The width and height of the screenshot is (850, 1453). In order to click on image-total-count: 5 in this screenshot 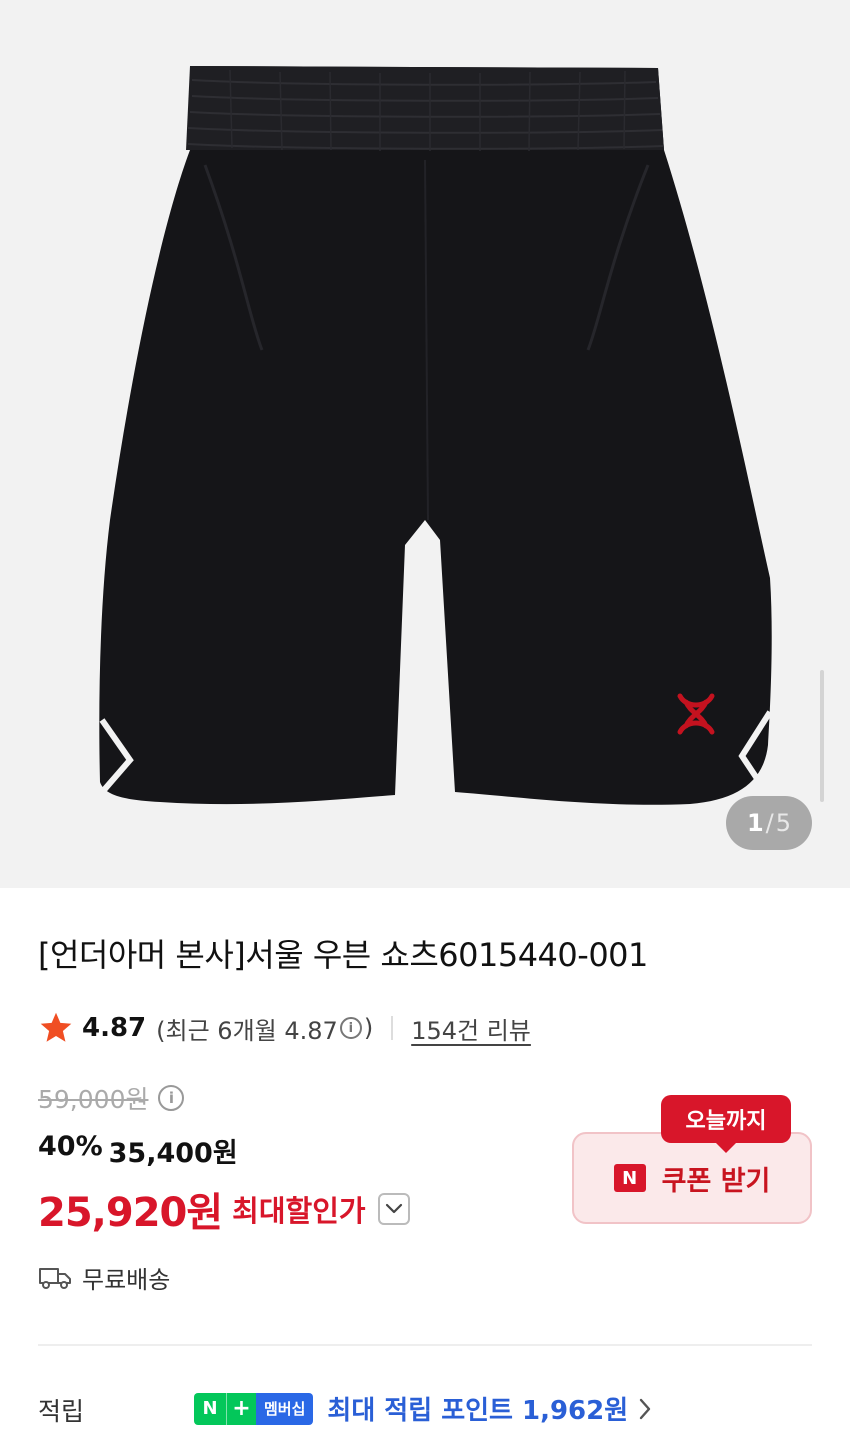, I will do `click(783, 823)`.